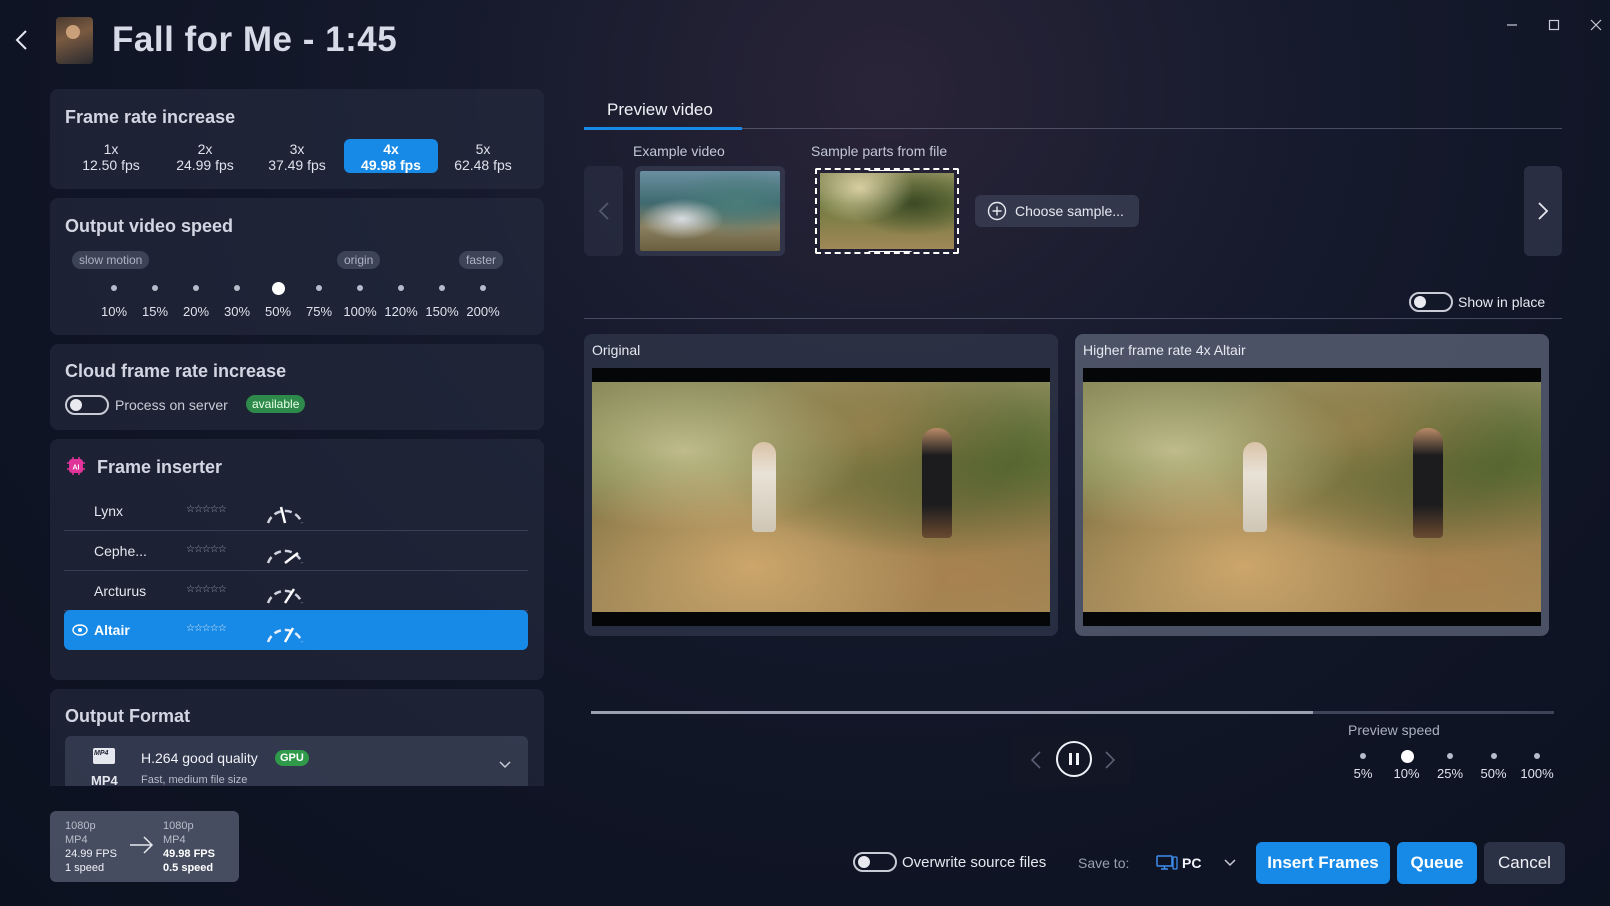 This screenshot has width=1610, height=906. I want to click on example-video-card, so click(710, 211).